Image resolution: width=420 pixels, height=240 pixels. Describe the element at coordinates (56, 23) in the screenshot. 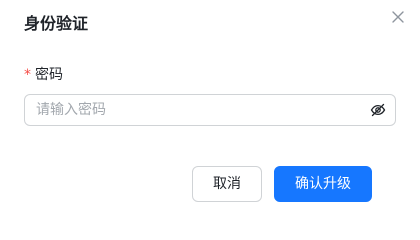

I see `dialog-title: 身份验证` at that location.